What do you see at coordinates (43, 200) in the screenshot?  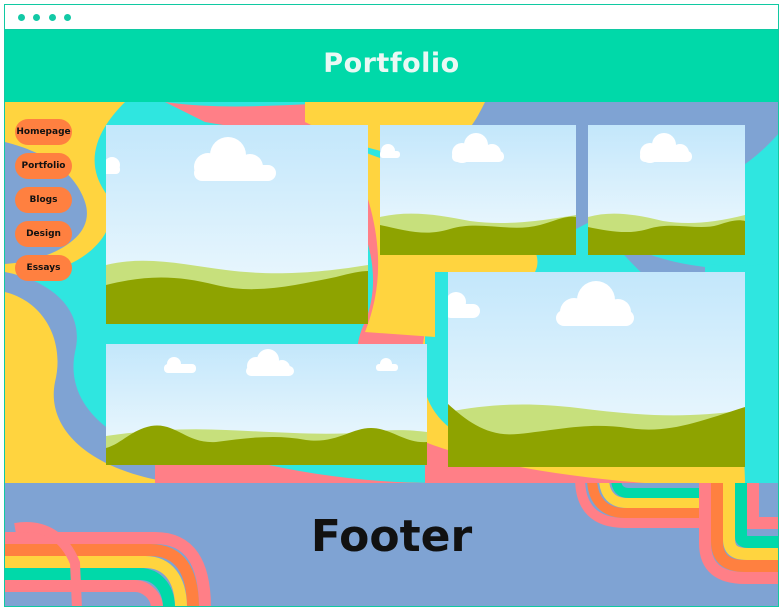 I see `nav-button-blogs: Blogs` at bounding box center [43, 200].